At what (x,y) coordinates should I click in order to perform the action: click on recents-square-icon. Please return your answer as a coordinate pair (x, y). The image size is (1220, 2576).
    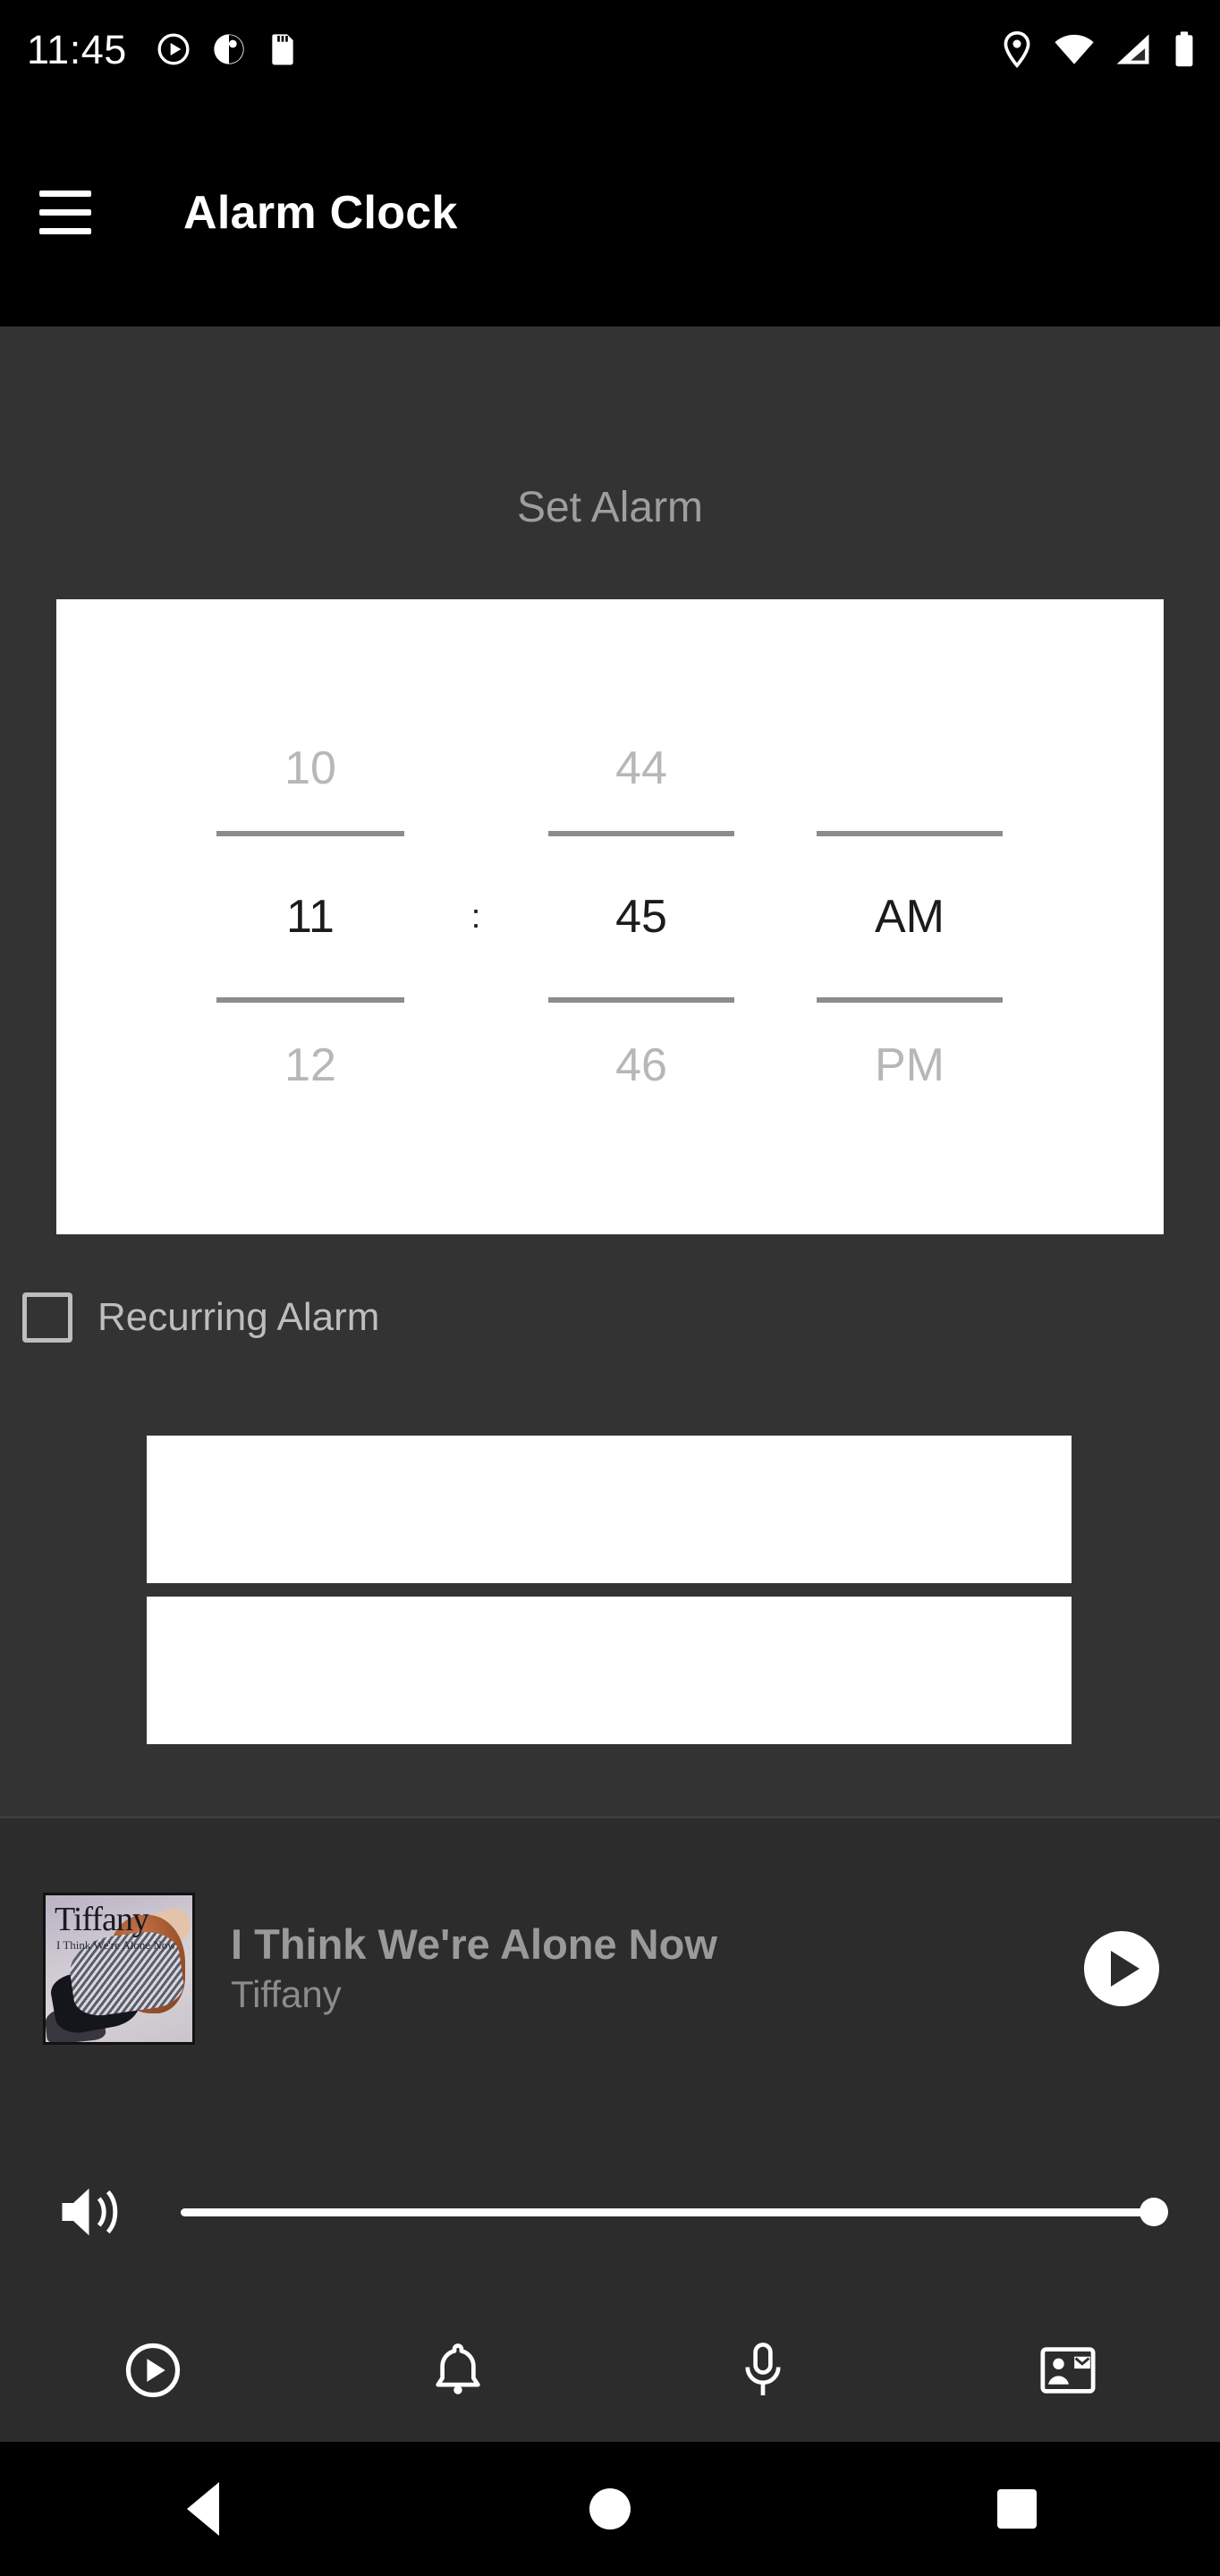
    Looking at the image, I should click on (1017, 2509).